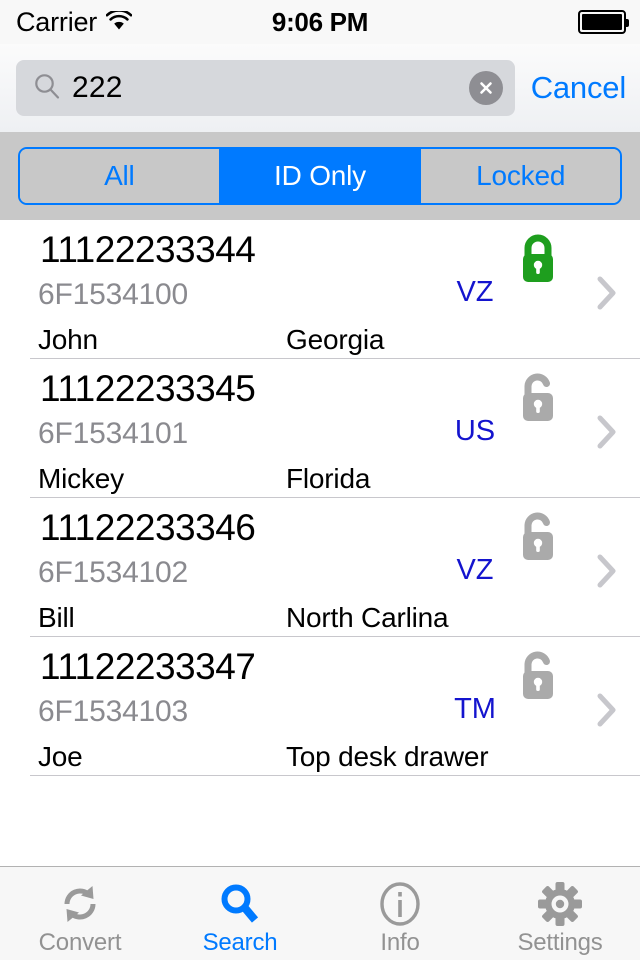 The width and height of the screenshot is (640, 960). Describe the element at coordinates (400, 942) in the screenshot. I see `tab-label-info: Info` at that location.